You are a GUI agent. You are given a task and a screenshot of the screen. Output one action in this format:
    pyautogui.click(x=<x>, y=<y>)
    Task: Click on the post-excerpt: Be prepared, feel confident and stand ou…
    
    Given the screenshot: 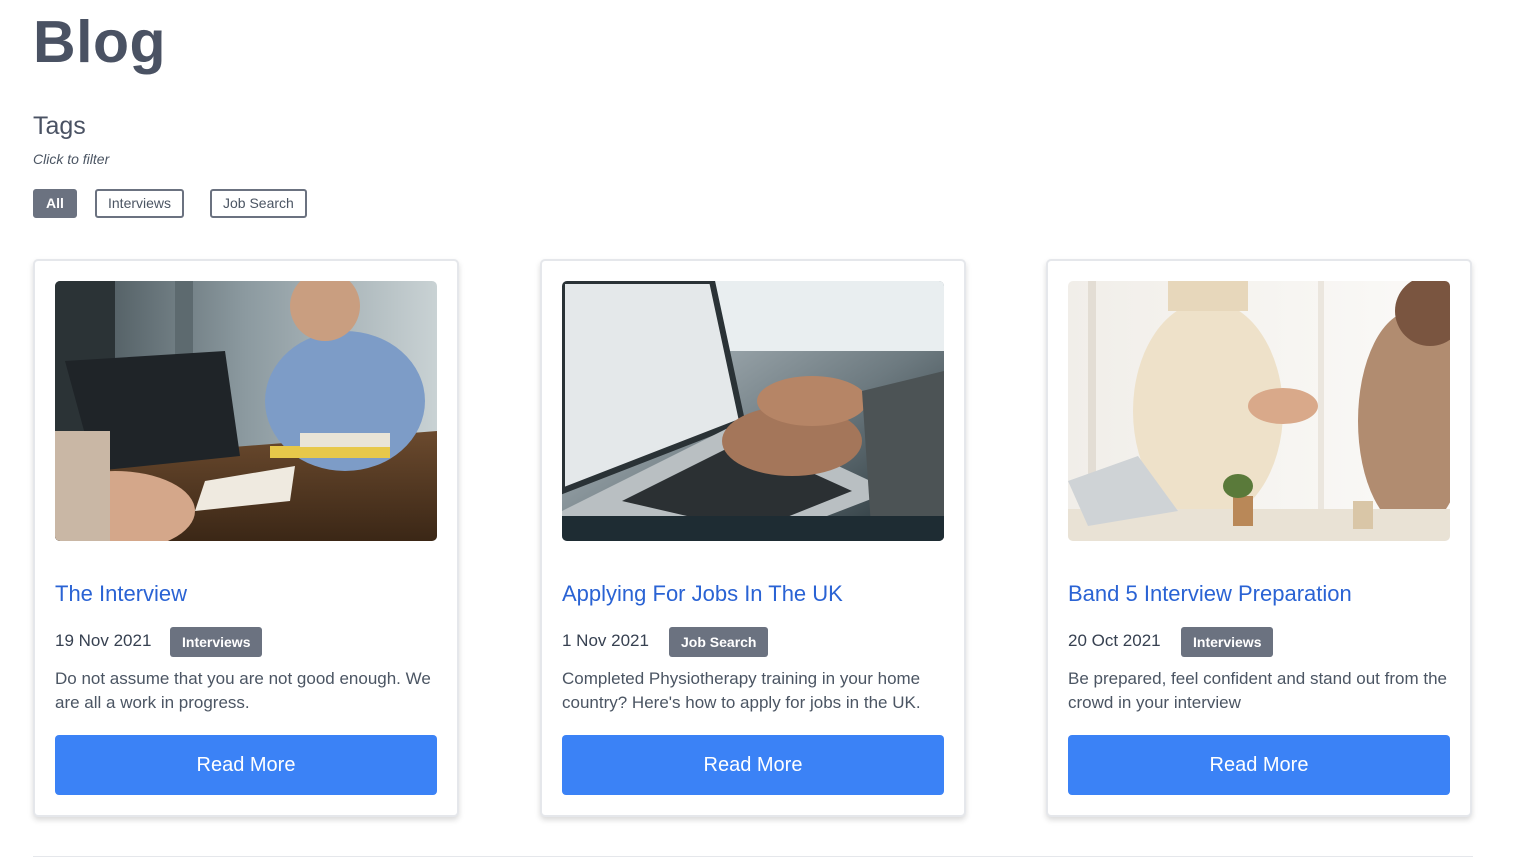 What is the action you would take?
    pyautogui.click(x=1257, y=690)
    